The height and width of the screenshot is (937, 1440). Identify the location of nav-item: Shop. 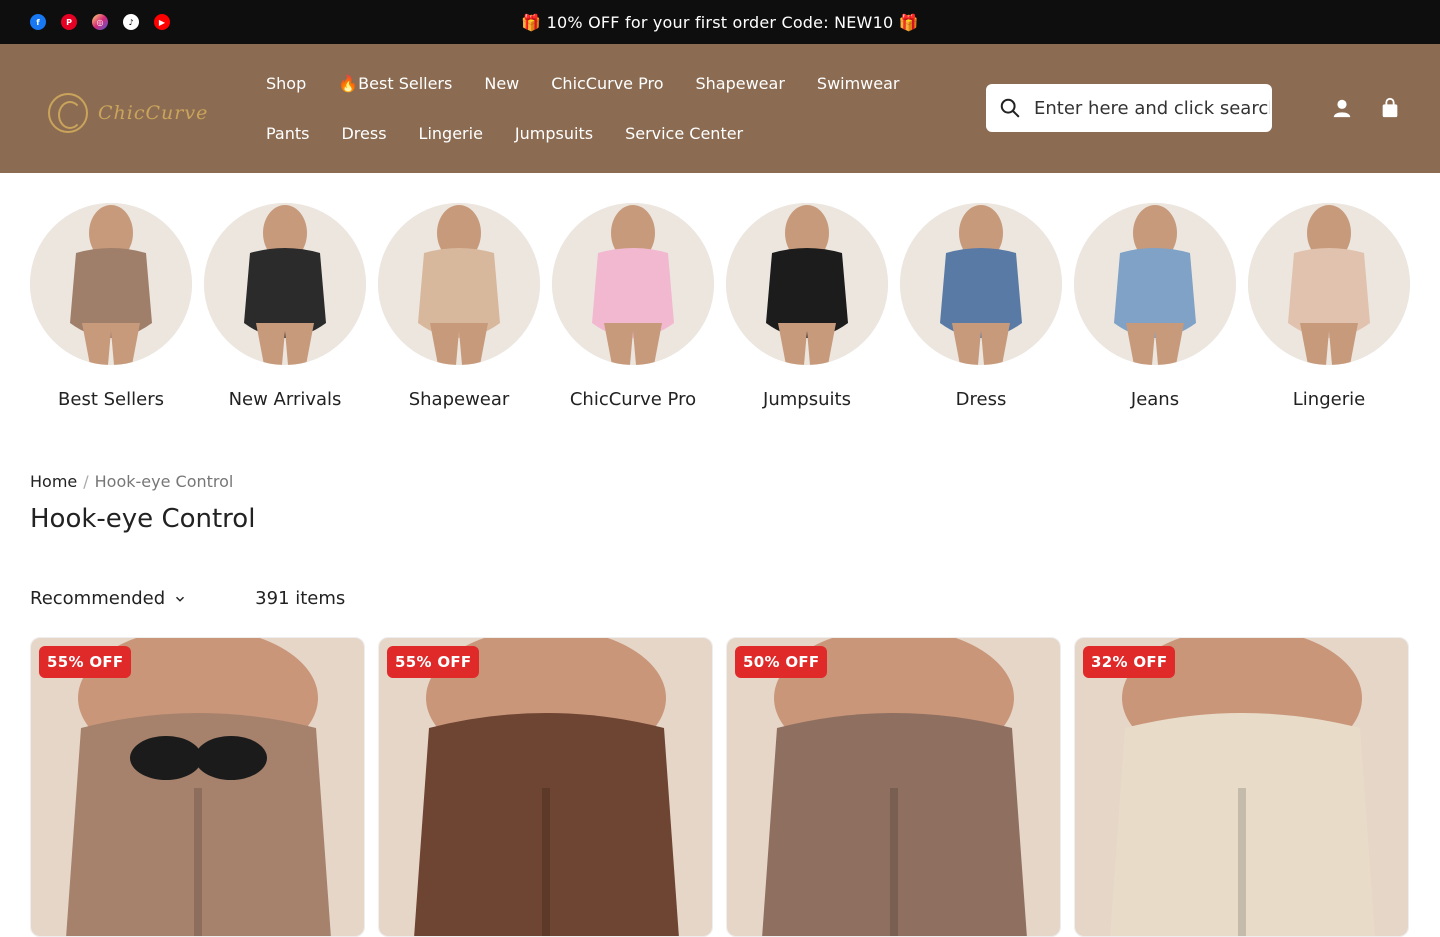
(286, 83).